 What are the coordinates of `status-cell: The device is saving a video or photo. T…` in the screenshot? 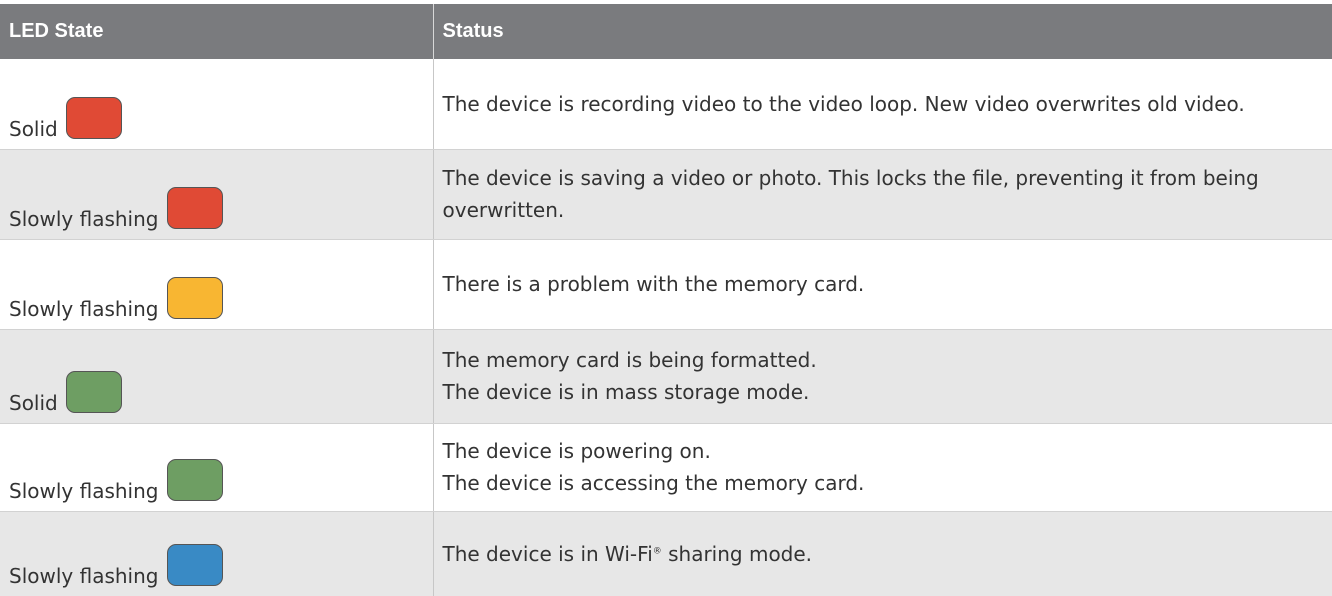 It's located at (882, 194).